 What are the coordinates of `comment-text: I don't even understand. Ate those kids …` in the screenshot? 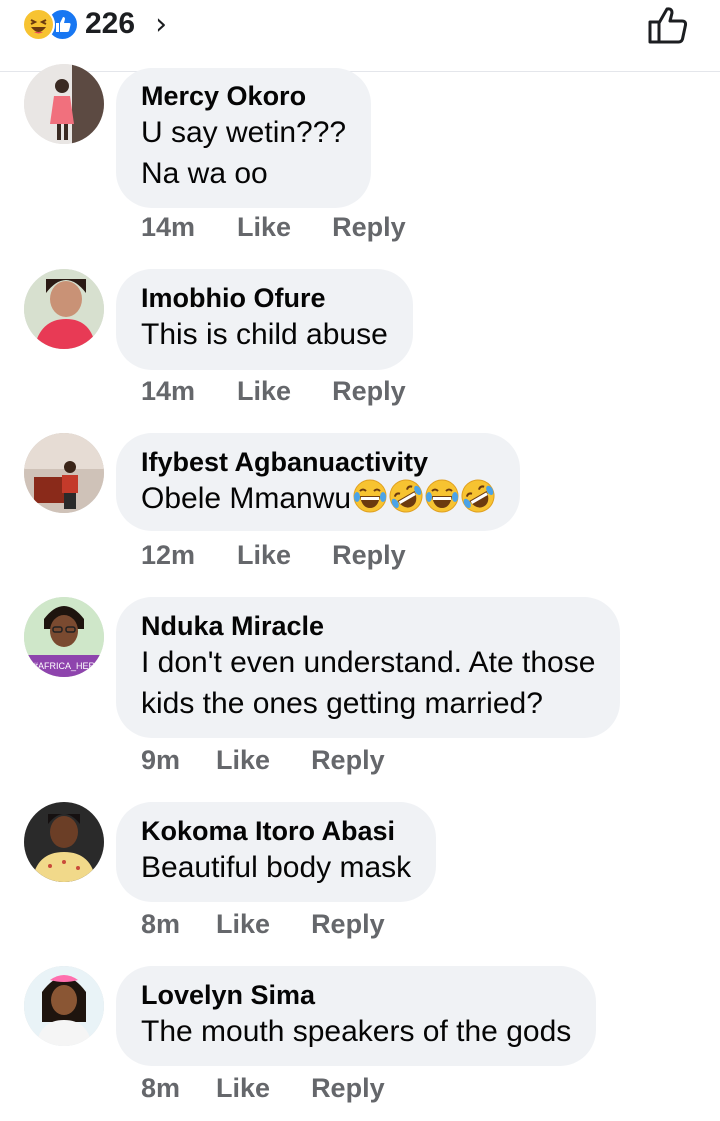 It's located at (368, 683).